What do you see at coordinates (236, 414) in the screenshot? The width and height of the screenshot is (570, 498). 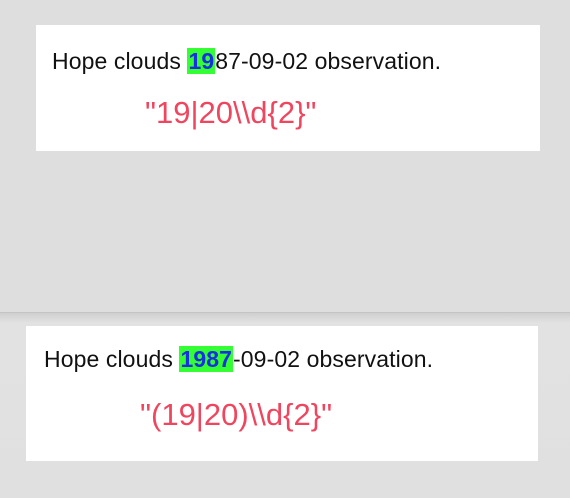 I see `bottom-regex-pattern: "(19|20)\\d{2}"` at bounding box center [236, 414].